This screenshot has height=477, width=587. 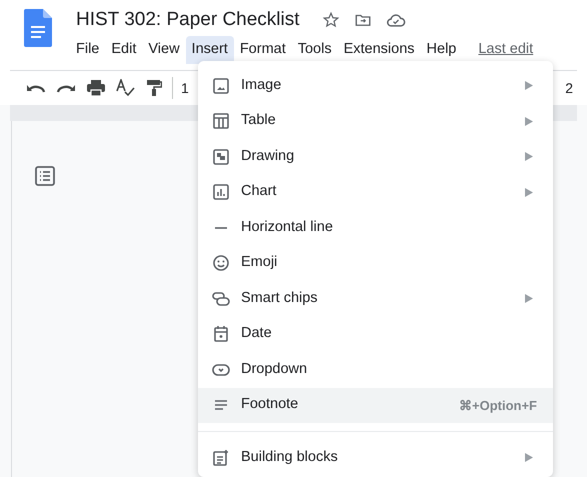 What do you see at coordinates (375, 405) in the screenshot?
I see `menu-option: Footnote ⌘+Option+F` at bounding box center [375, 405].